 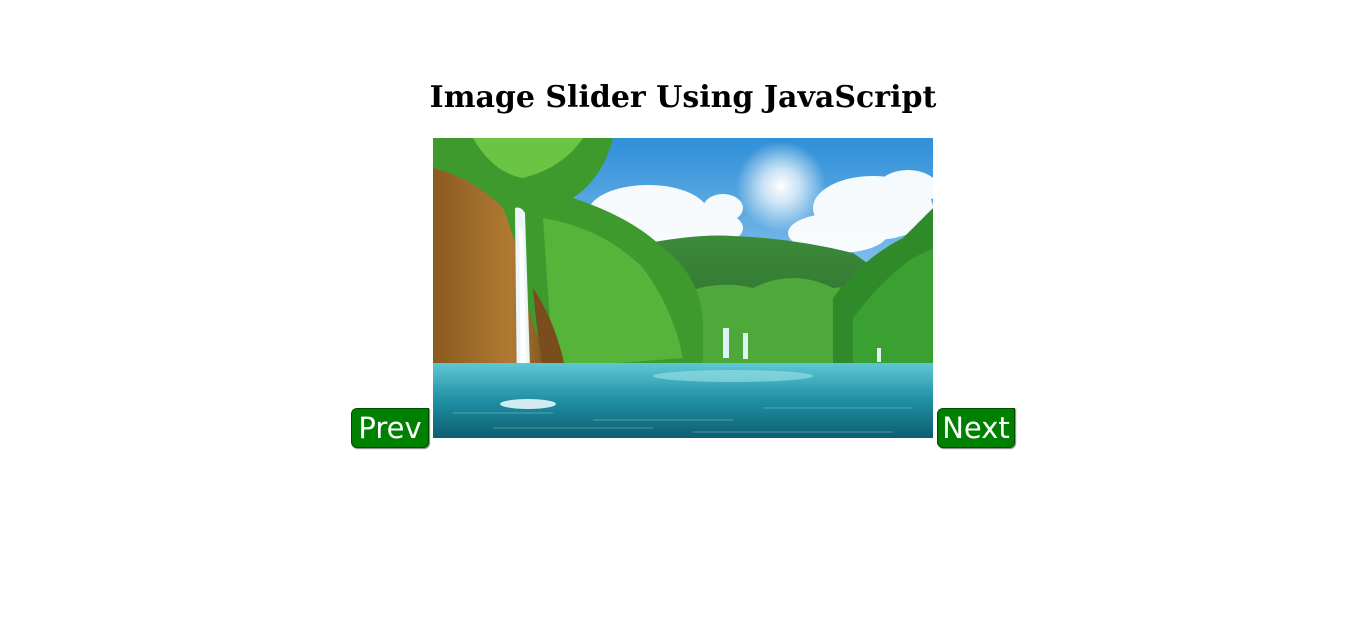 I want to click on page-title: Image Slider Using JavaScript, so click(x=683, y=97).